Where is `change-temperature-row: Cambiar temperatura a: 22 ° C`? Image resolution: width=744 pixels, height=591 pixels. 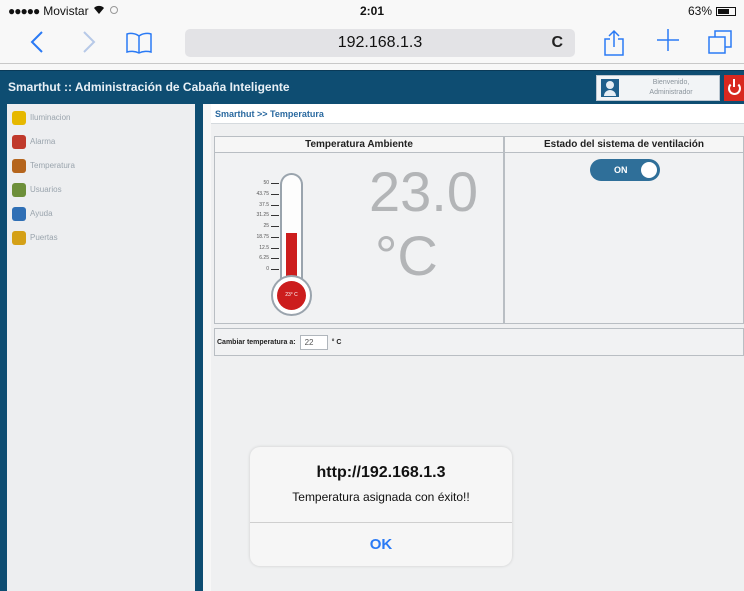
change-temperature-row: Cambiar temperatura a: 22 ° C is located at coordinates (479, 342).